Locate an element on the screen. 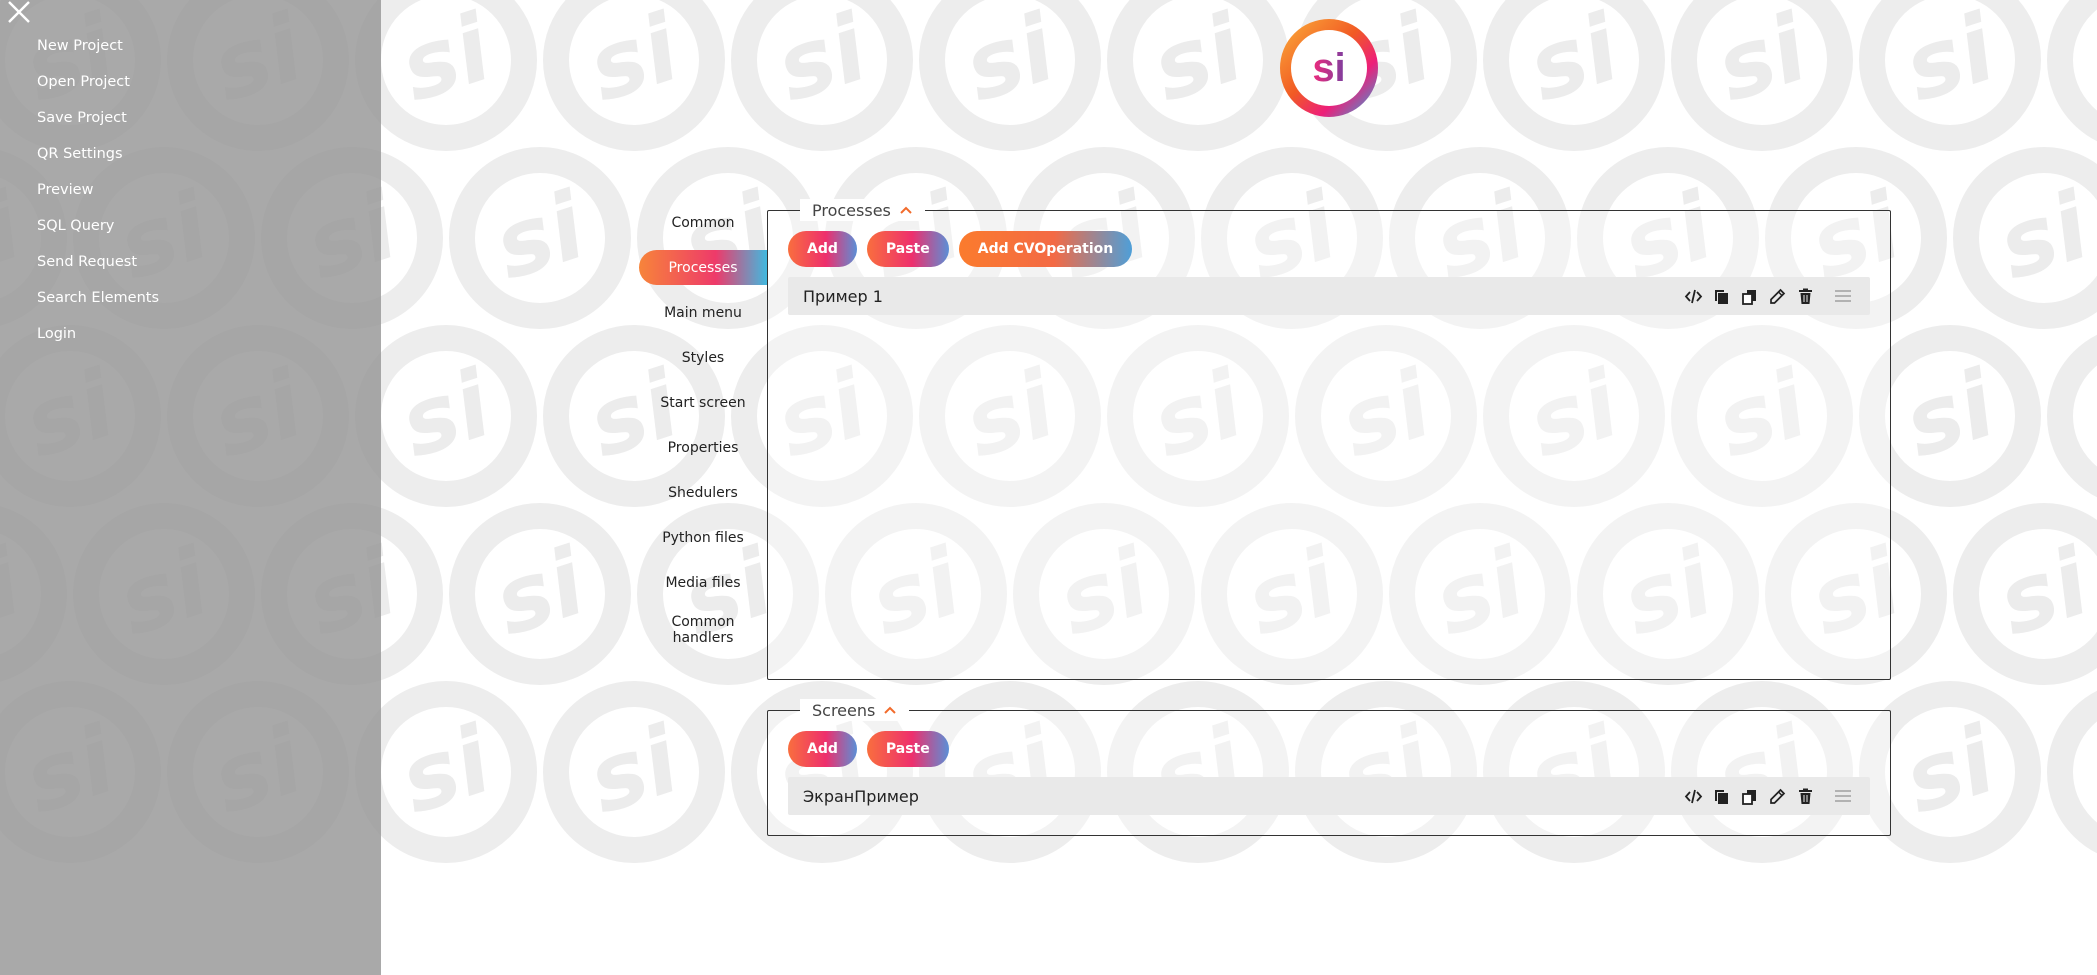 The width and height of the screenshot is (2097, 975). tab-common-handlers: Common handlers is located at coordinates (703, 630).